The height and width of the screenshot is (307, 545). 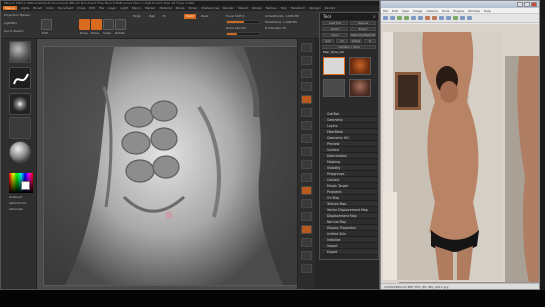 I want to click on shelf-button-l-sym, so click(x=306, y=164).